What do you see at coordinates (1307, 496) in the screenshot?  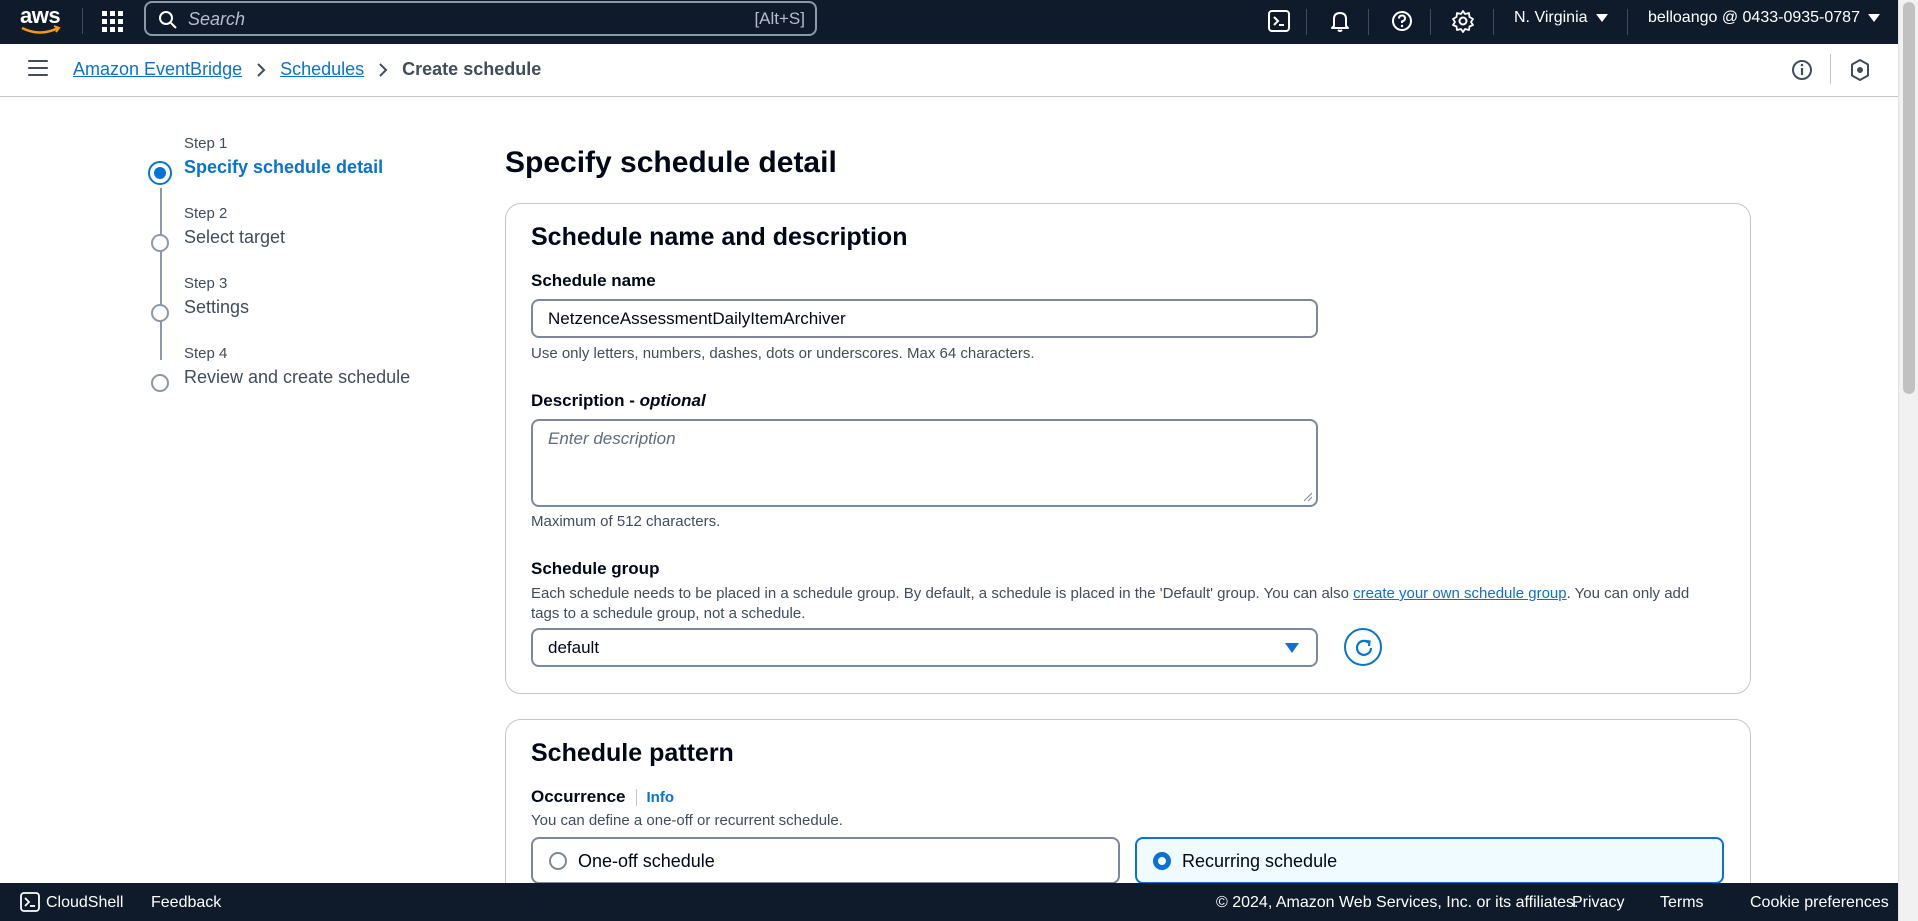 I see `resize-handle-icon` at bounding box center [1307, 496].